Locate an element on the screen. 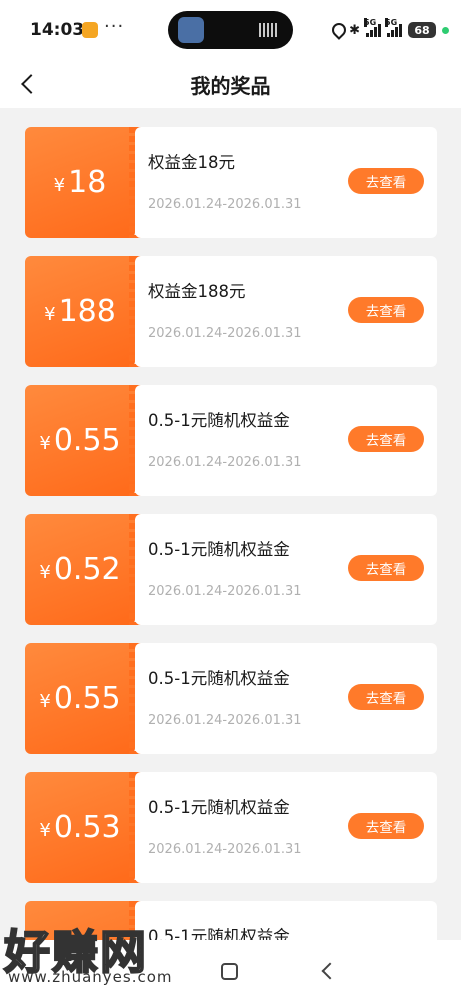 This screenshot has height=1000, width=461. status-bar: 14:03 ··· ✱ 5G 5G 68 is located at coordinates (230, 30).